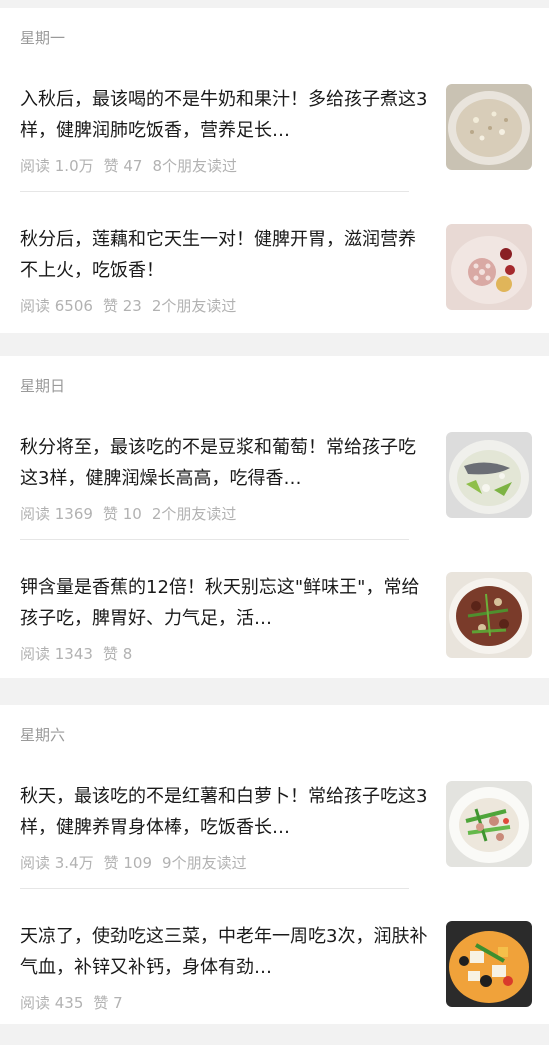 This screenshot has height=1045, width=549. I want to click on article-meta: 阅读 1.0万赞 47 8个朋友读过, so click(128, 166).